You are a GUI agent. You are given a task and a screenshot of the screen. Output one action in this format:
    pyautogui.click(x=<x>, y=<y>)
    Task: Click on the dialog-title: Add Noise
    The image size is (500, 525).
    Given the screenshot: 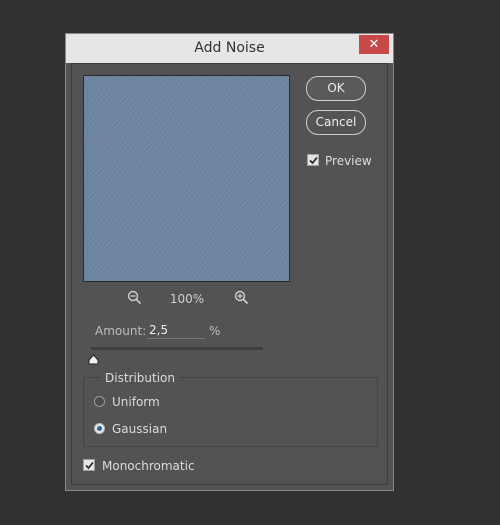 What is the action you would take?
    pyautogui.click(x=229, y=48)
    